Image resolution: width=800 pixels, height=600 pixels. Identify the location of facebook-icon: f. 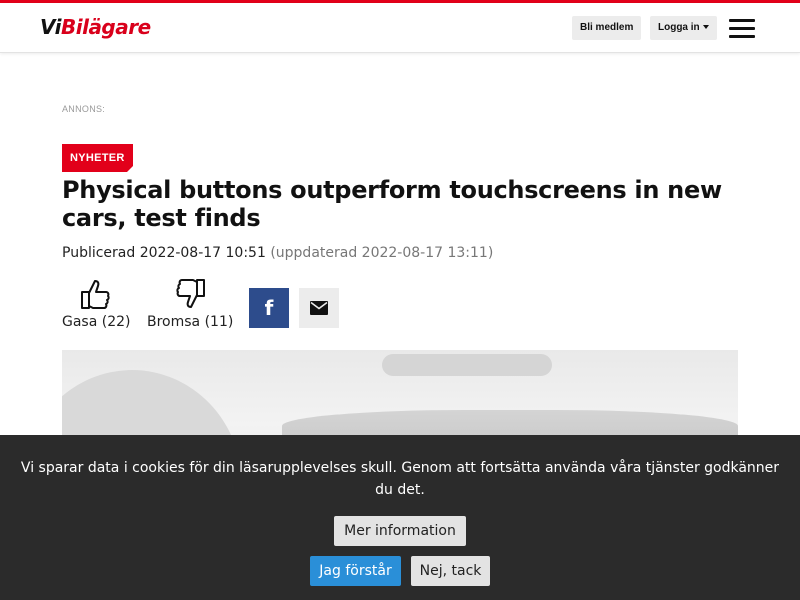
(269, 308).